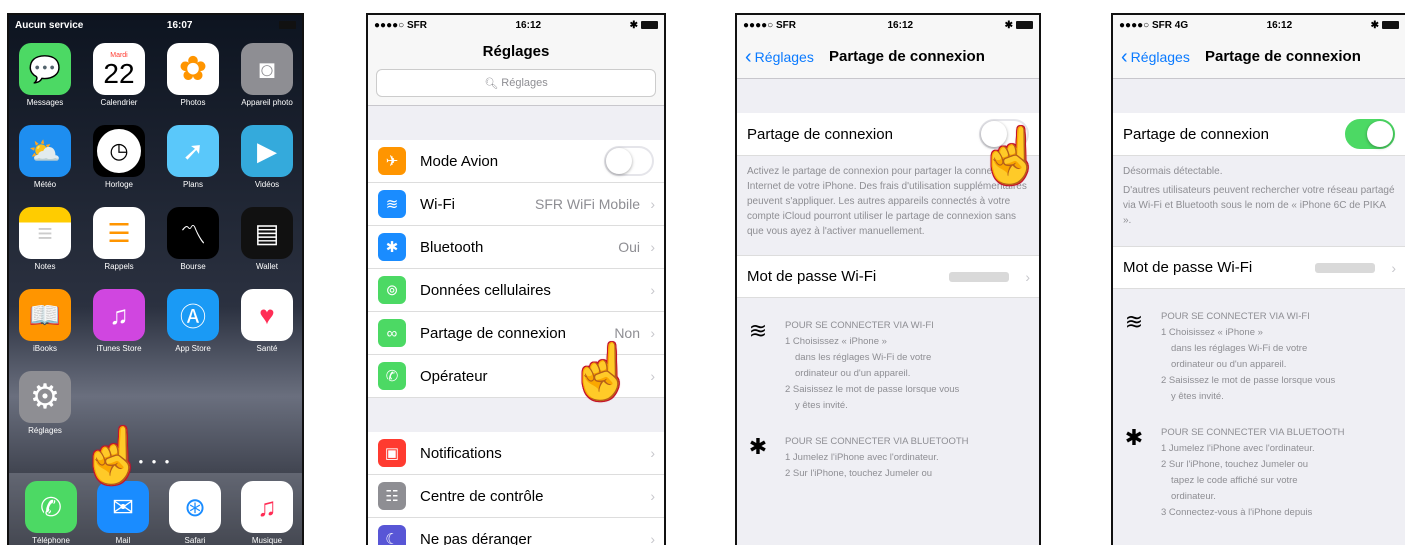 The height and width of the screenshot is (545, 1405). Describe the element at coordinates (193, 151) in the screenshot. I see `maps-icon: ➚` at that location.